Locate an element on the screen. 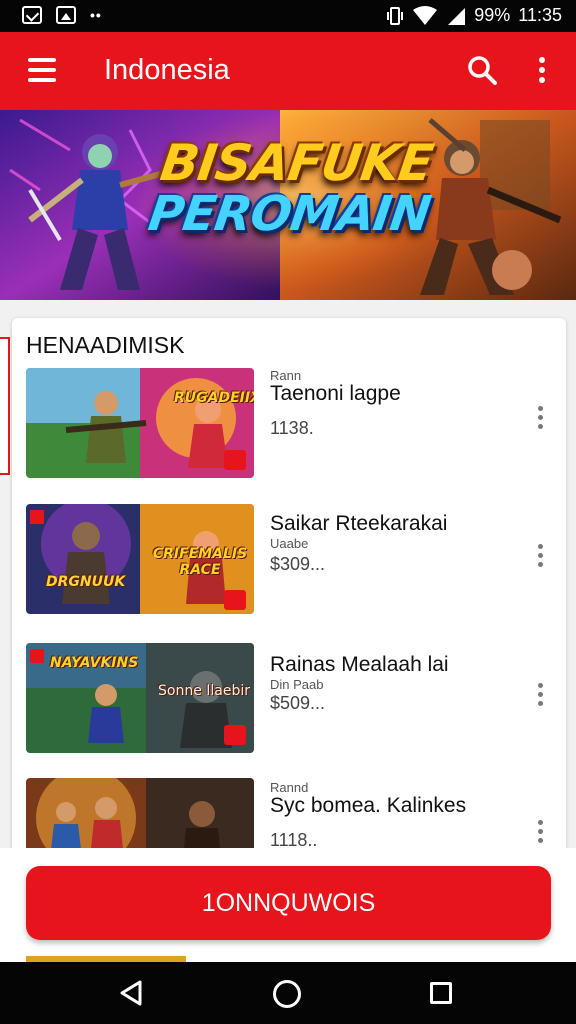  item-subtitle: Rannd is located at coordinates (289, 787).